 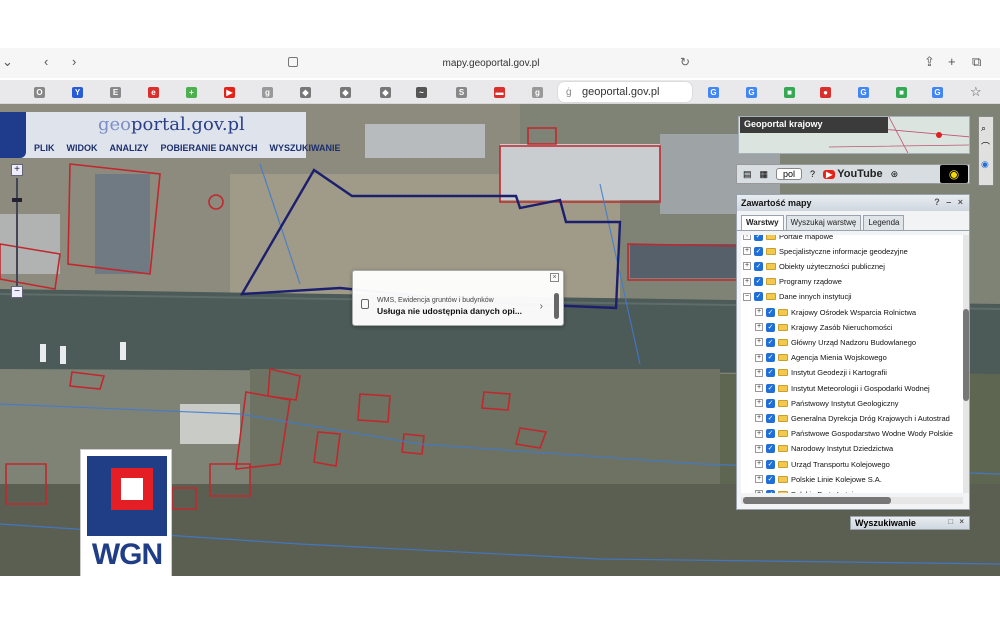 What do you see at coordinates (762, 222) in the screenshot?
I see `tab-warstwy: Warstwy` at bounding box center [762, 222].